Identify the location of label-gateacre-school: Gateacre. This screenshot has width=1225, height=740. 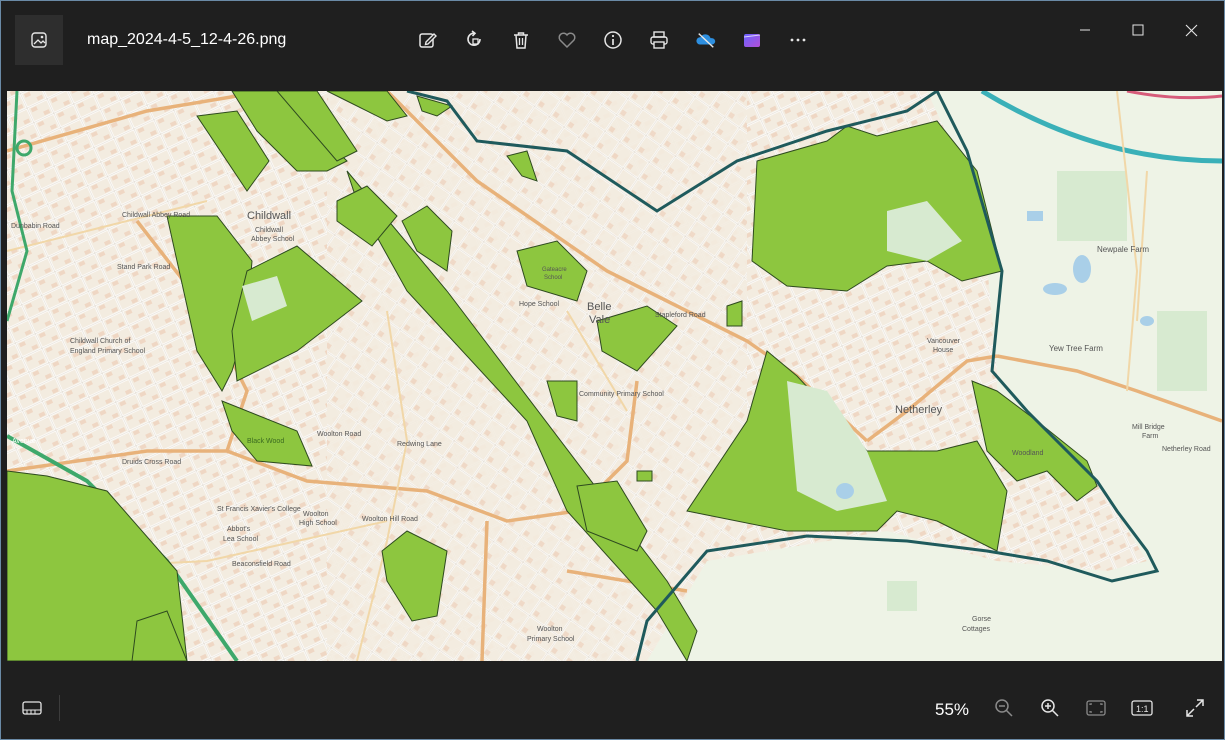
(554, 270).